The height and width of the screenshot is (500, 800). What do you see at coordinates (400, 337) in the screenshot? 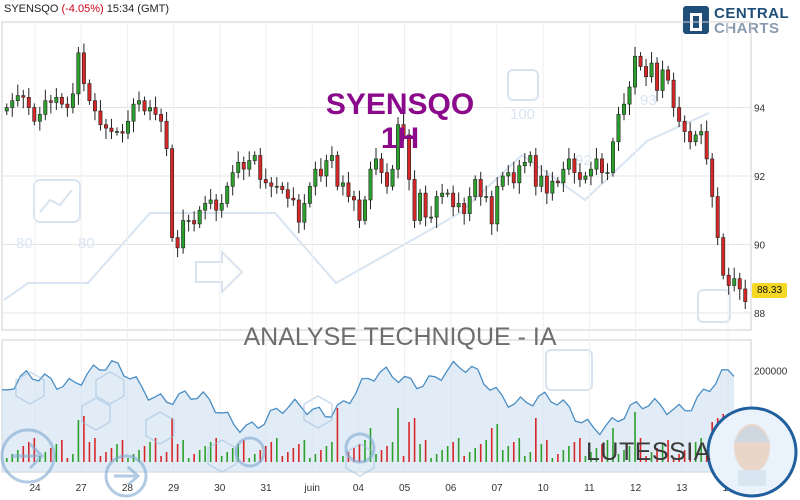
I see `analysis-banner: ANALYSE TECHNIQUE - IA` at bounding box center [400, 337].